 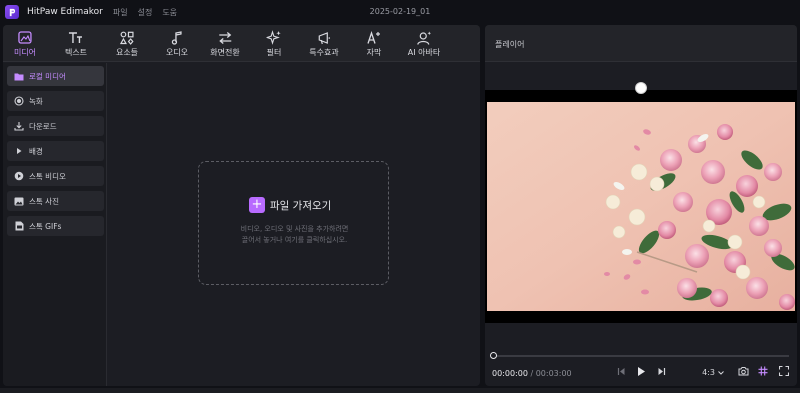 I want to click on timeline-strip, so click(x=400, y=390).